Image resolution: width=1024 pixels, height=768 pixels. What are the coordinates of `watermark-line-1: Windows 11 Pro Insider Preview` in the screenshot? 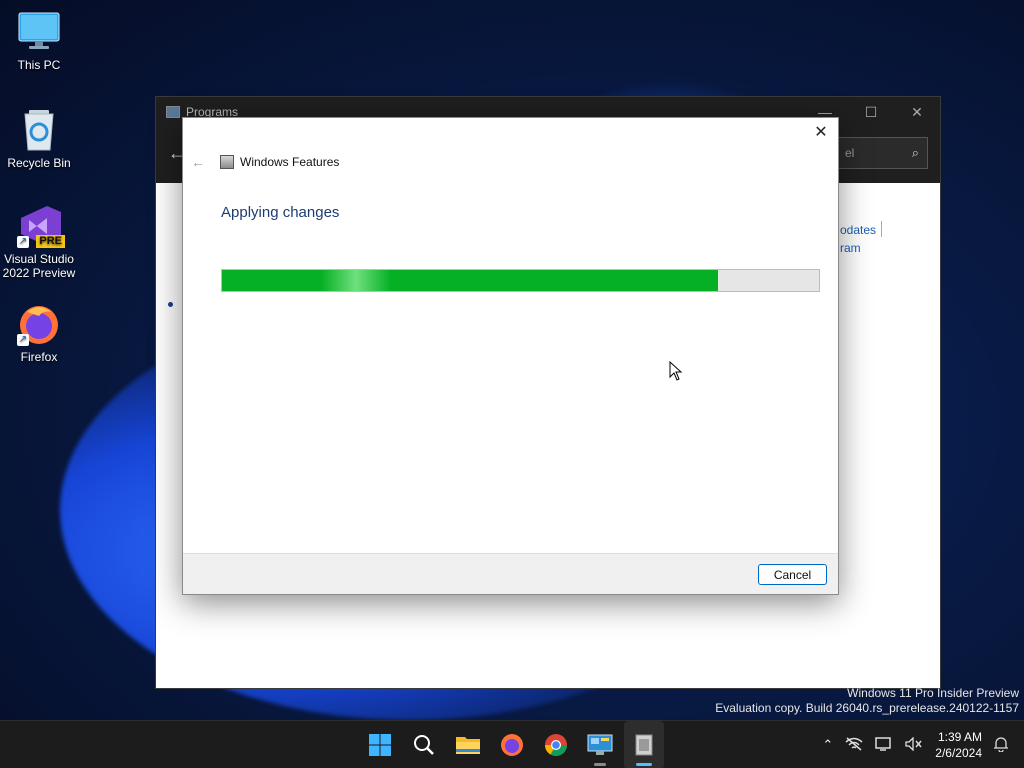 It's located at (933, 693).